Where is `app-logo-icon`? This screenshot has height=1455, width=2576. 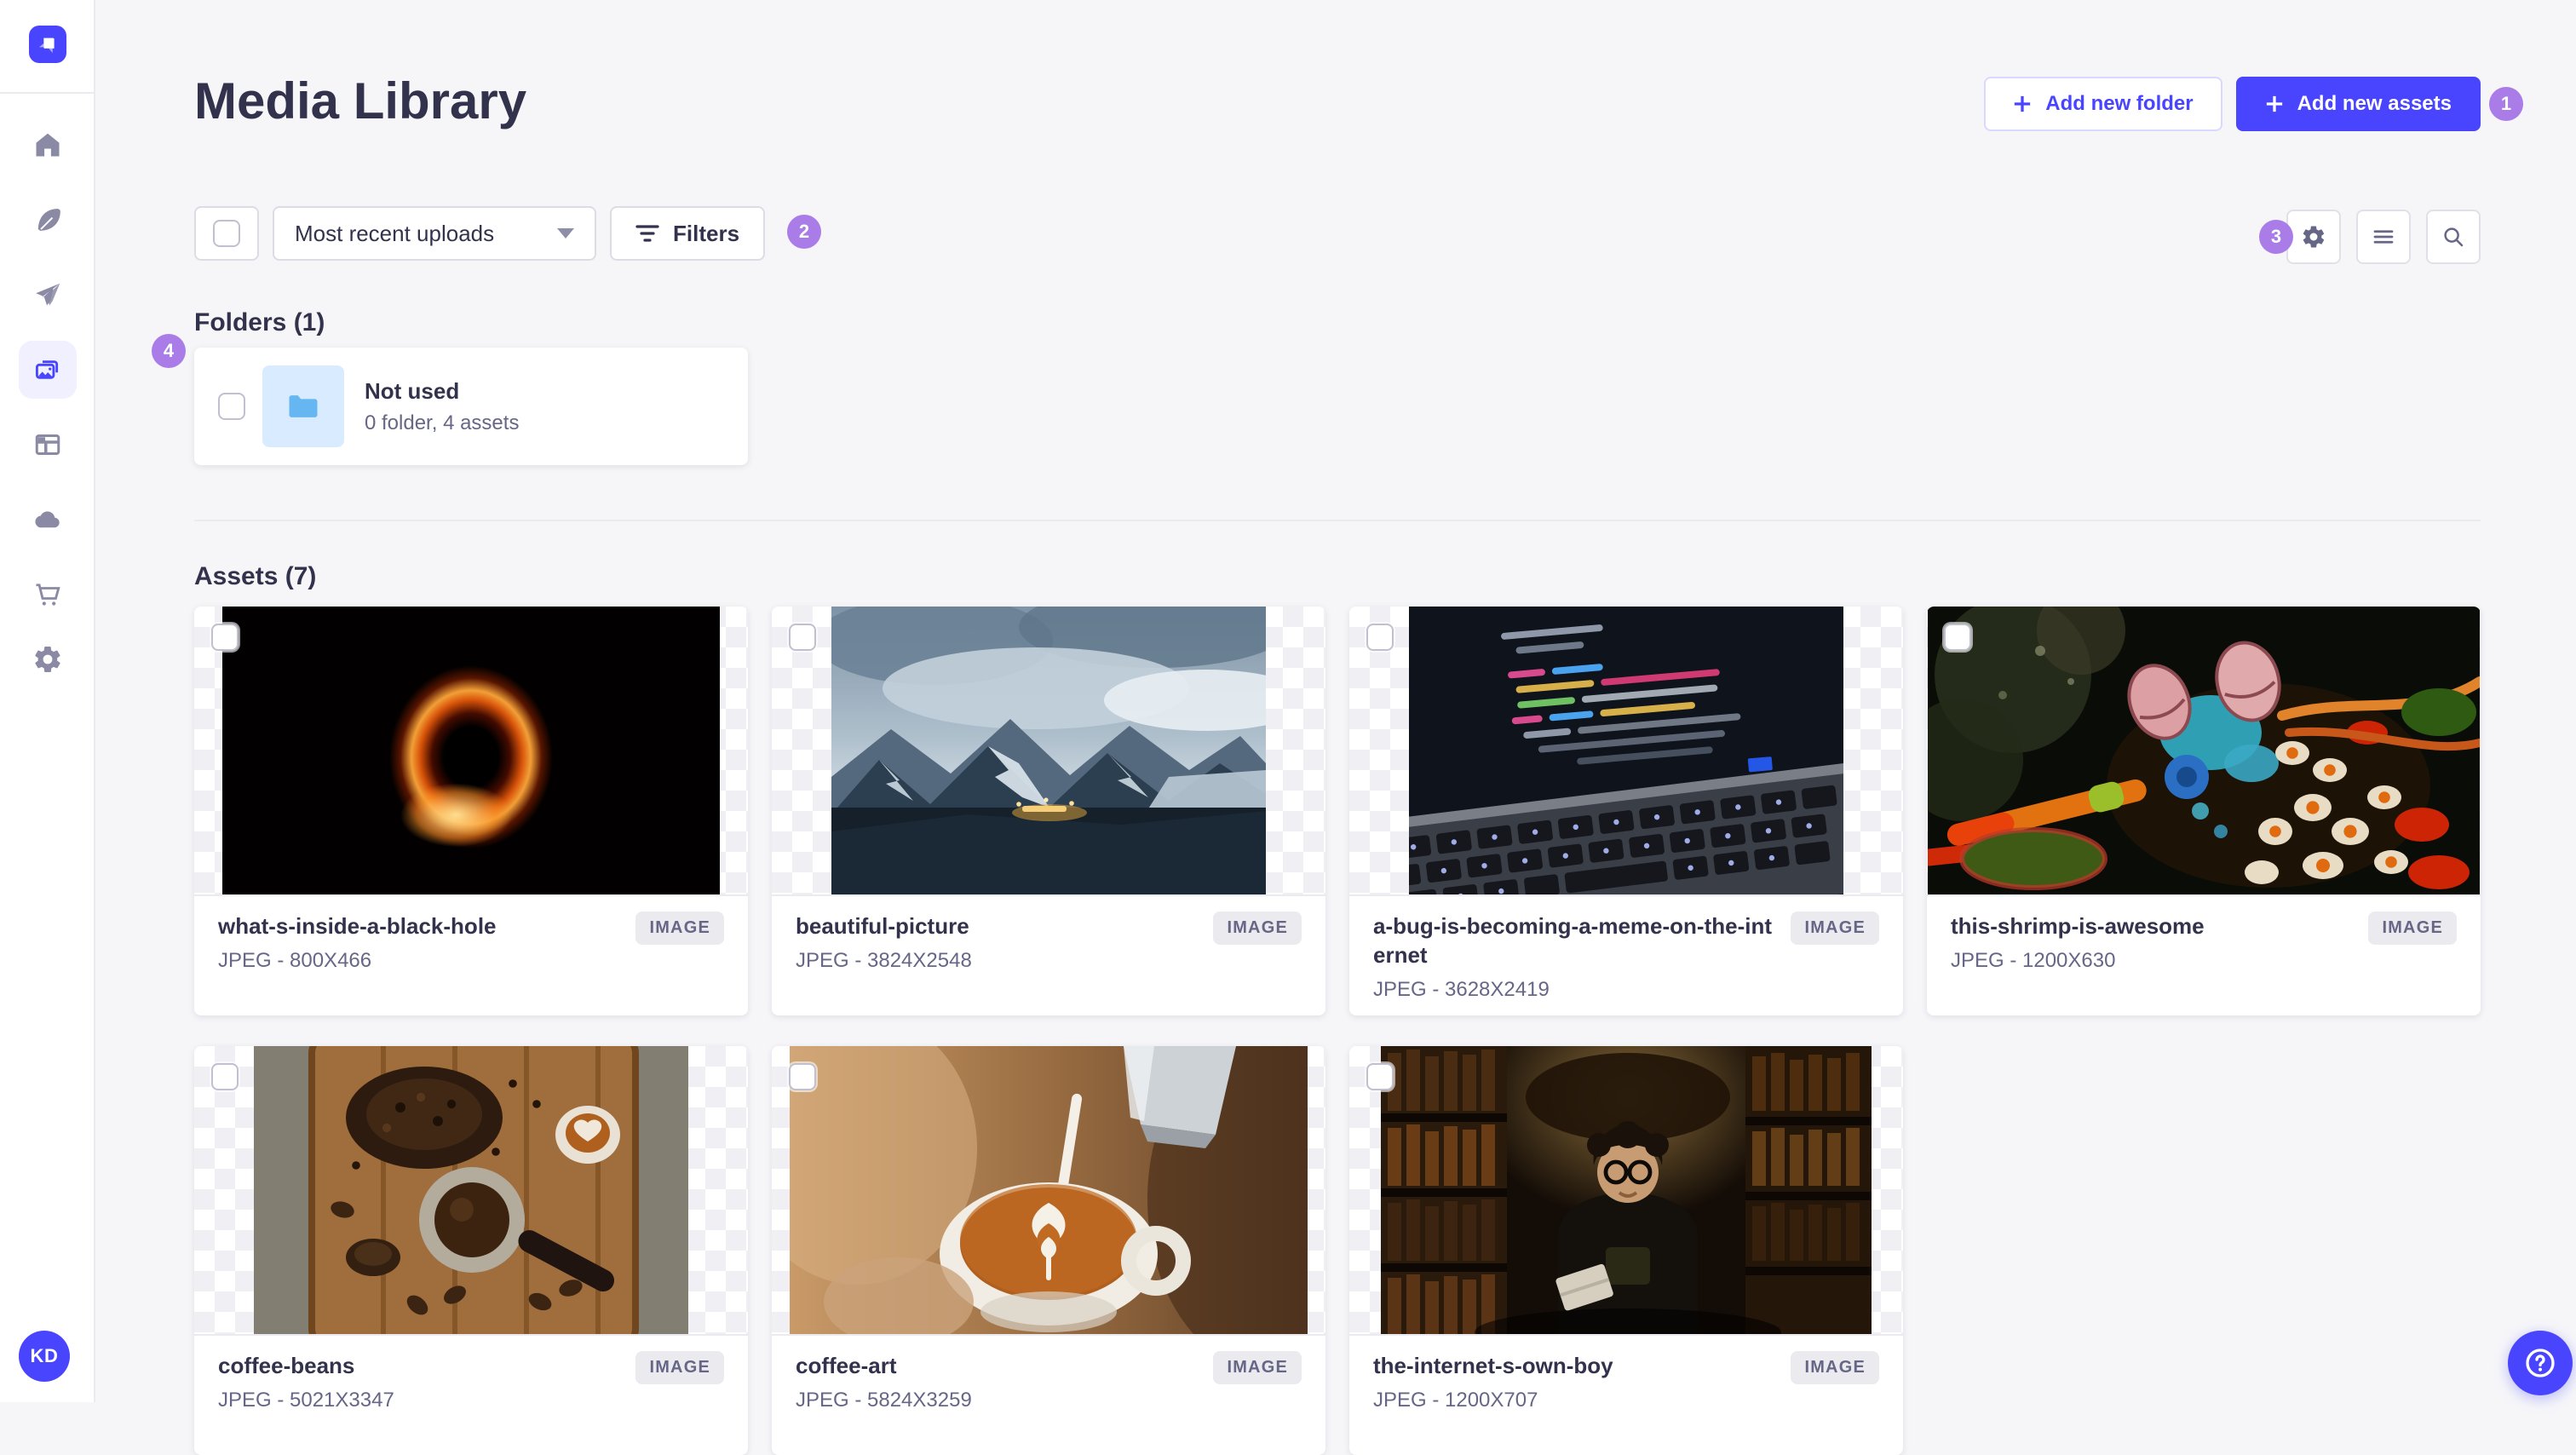 app-logo-icon is located at coordinates (48, 44).